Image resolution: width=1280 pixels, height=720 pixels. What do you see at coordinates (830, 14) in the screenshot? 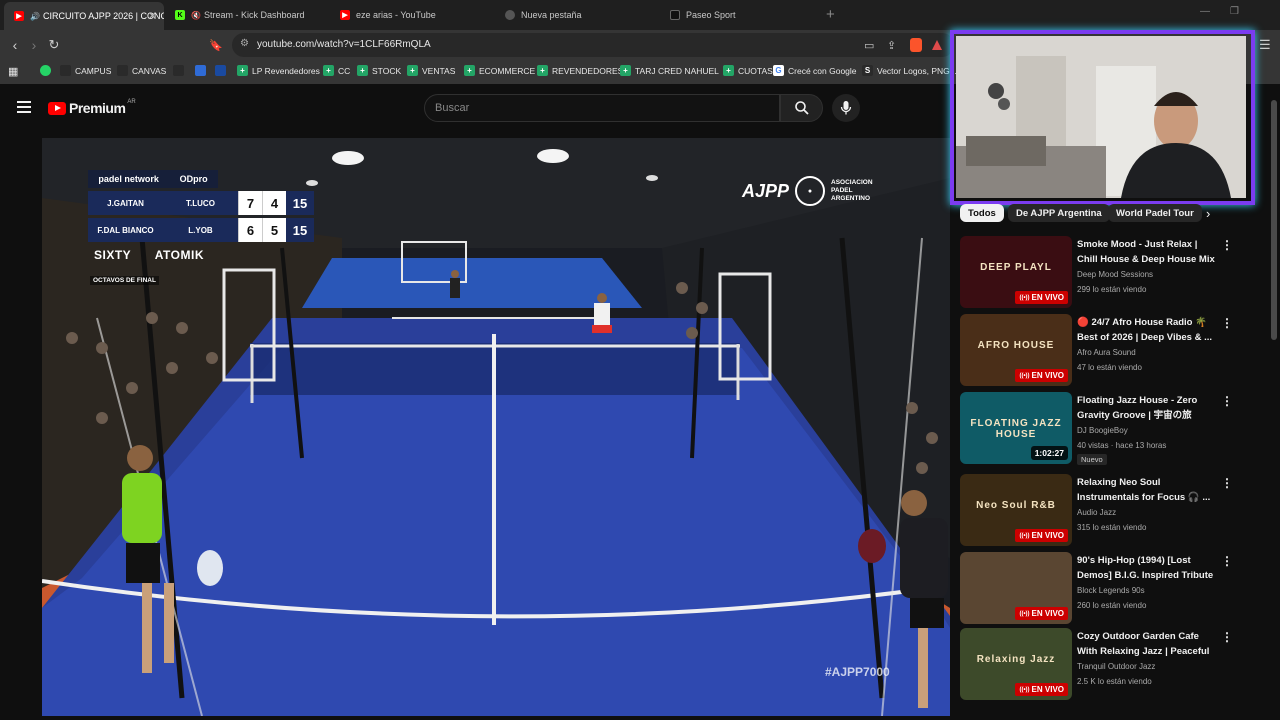
I see `new-tab-icon: +` at bounding box center [830, 14].